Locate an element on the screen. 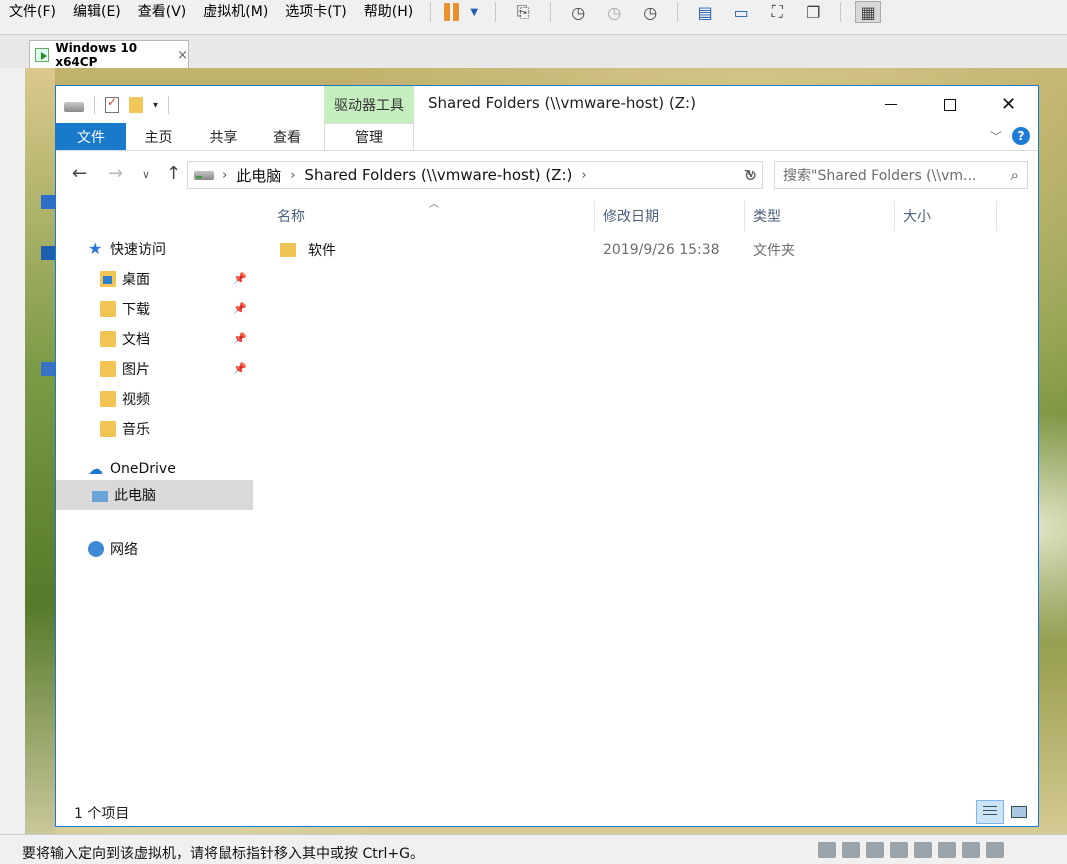  back-arrow-icon: ← is located at coordinates (79, 173).